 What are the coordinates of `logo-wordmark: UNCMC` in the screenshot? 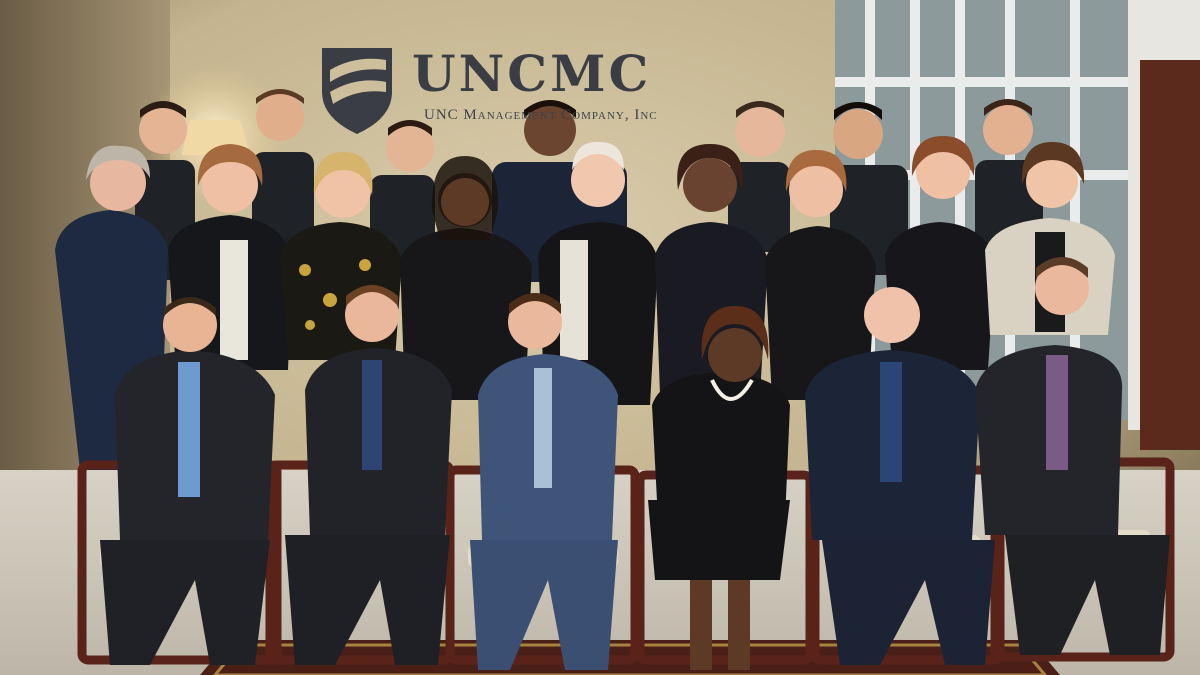 It's located at (532, 73).